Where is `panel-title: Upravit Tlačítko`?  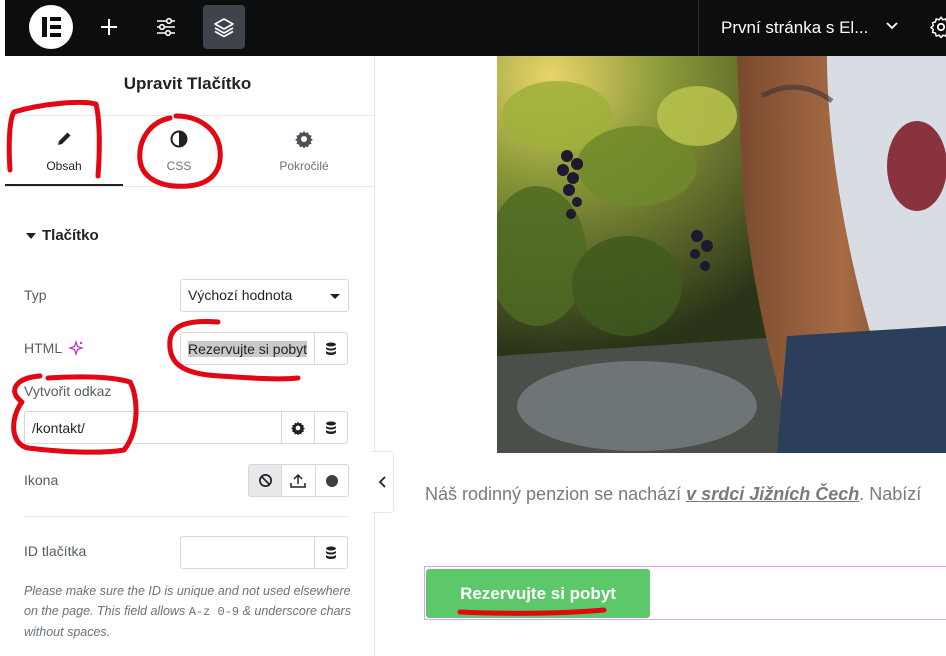 panel-title: Upravit Tlačítko is located at coordinates (187, 83).